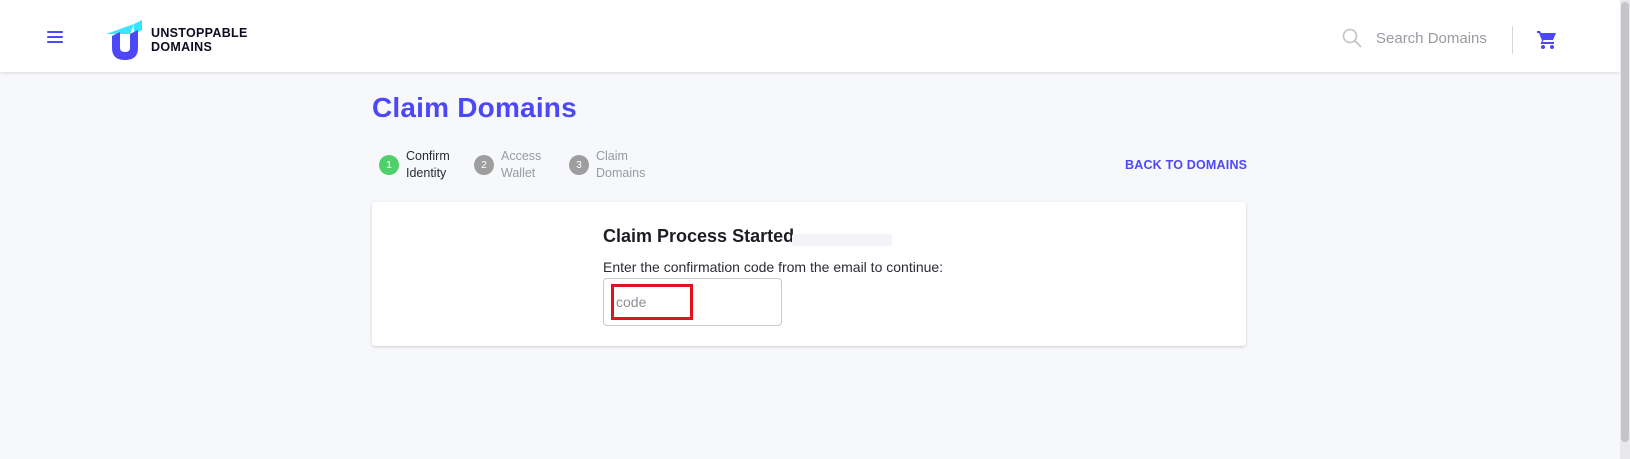 This screenshot has width=1630, height=459. What do you see at coordinates (1547, 40) in the screenshot?
I see `shopping-cart-icon` at bounding box center [1547, 40].